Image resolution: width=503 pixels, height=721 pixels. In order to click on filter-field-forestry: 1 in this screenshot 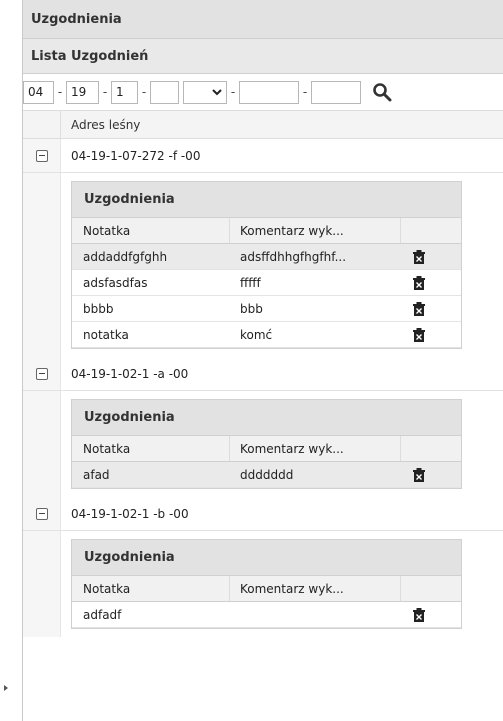, I will do `click(124, 92)`.